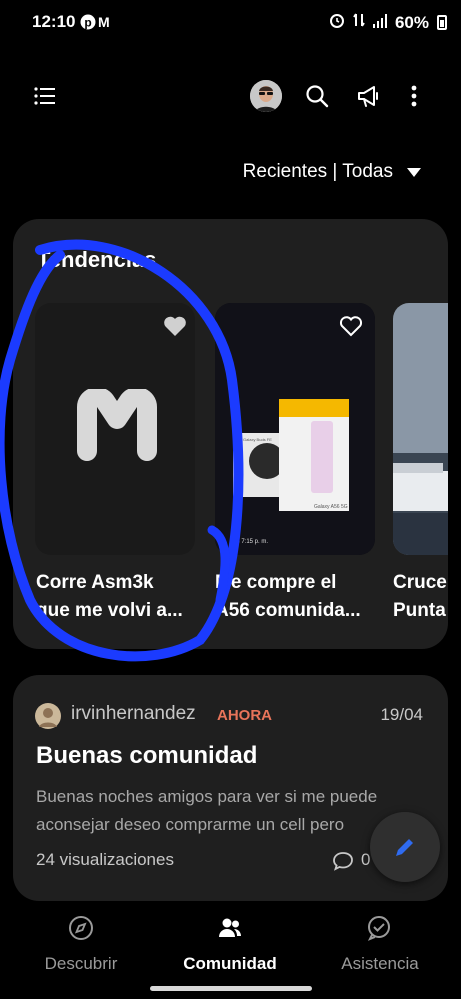 Image resolution: width=461 pixels, height=999 pixels. What do you see at coordinates (317, 171) in the screenshot?
I see `filter-label: Recientes | Todas` at bounding box center [317, 171].